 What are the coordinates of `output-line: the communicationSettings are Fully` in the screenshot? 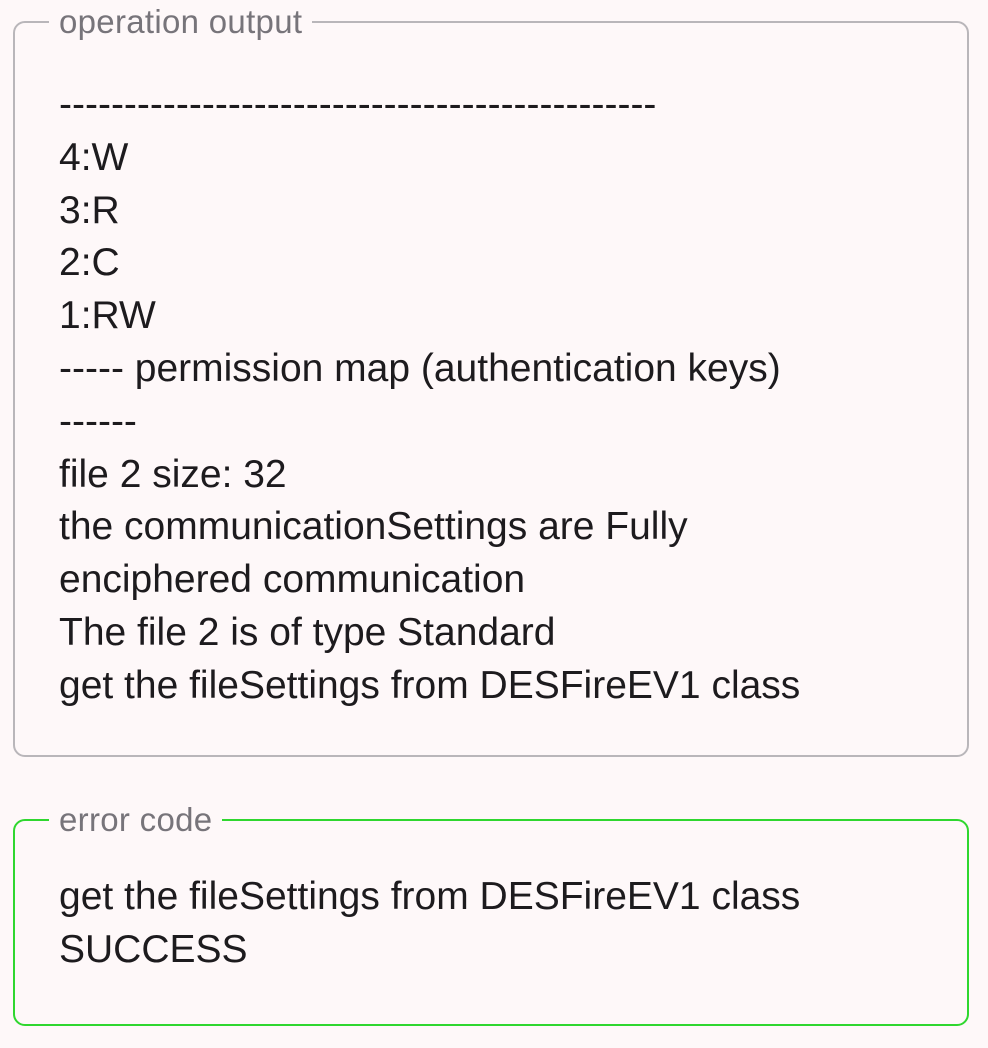 It's located at (373, 527).